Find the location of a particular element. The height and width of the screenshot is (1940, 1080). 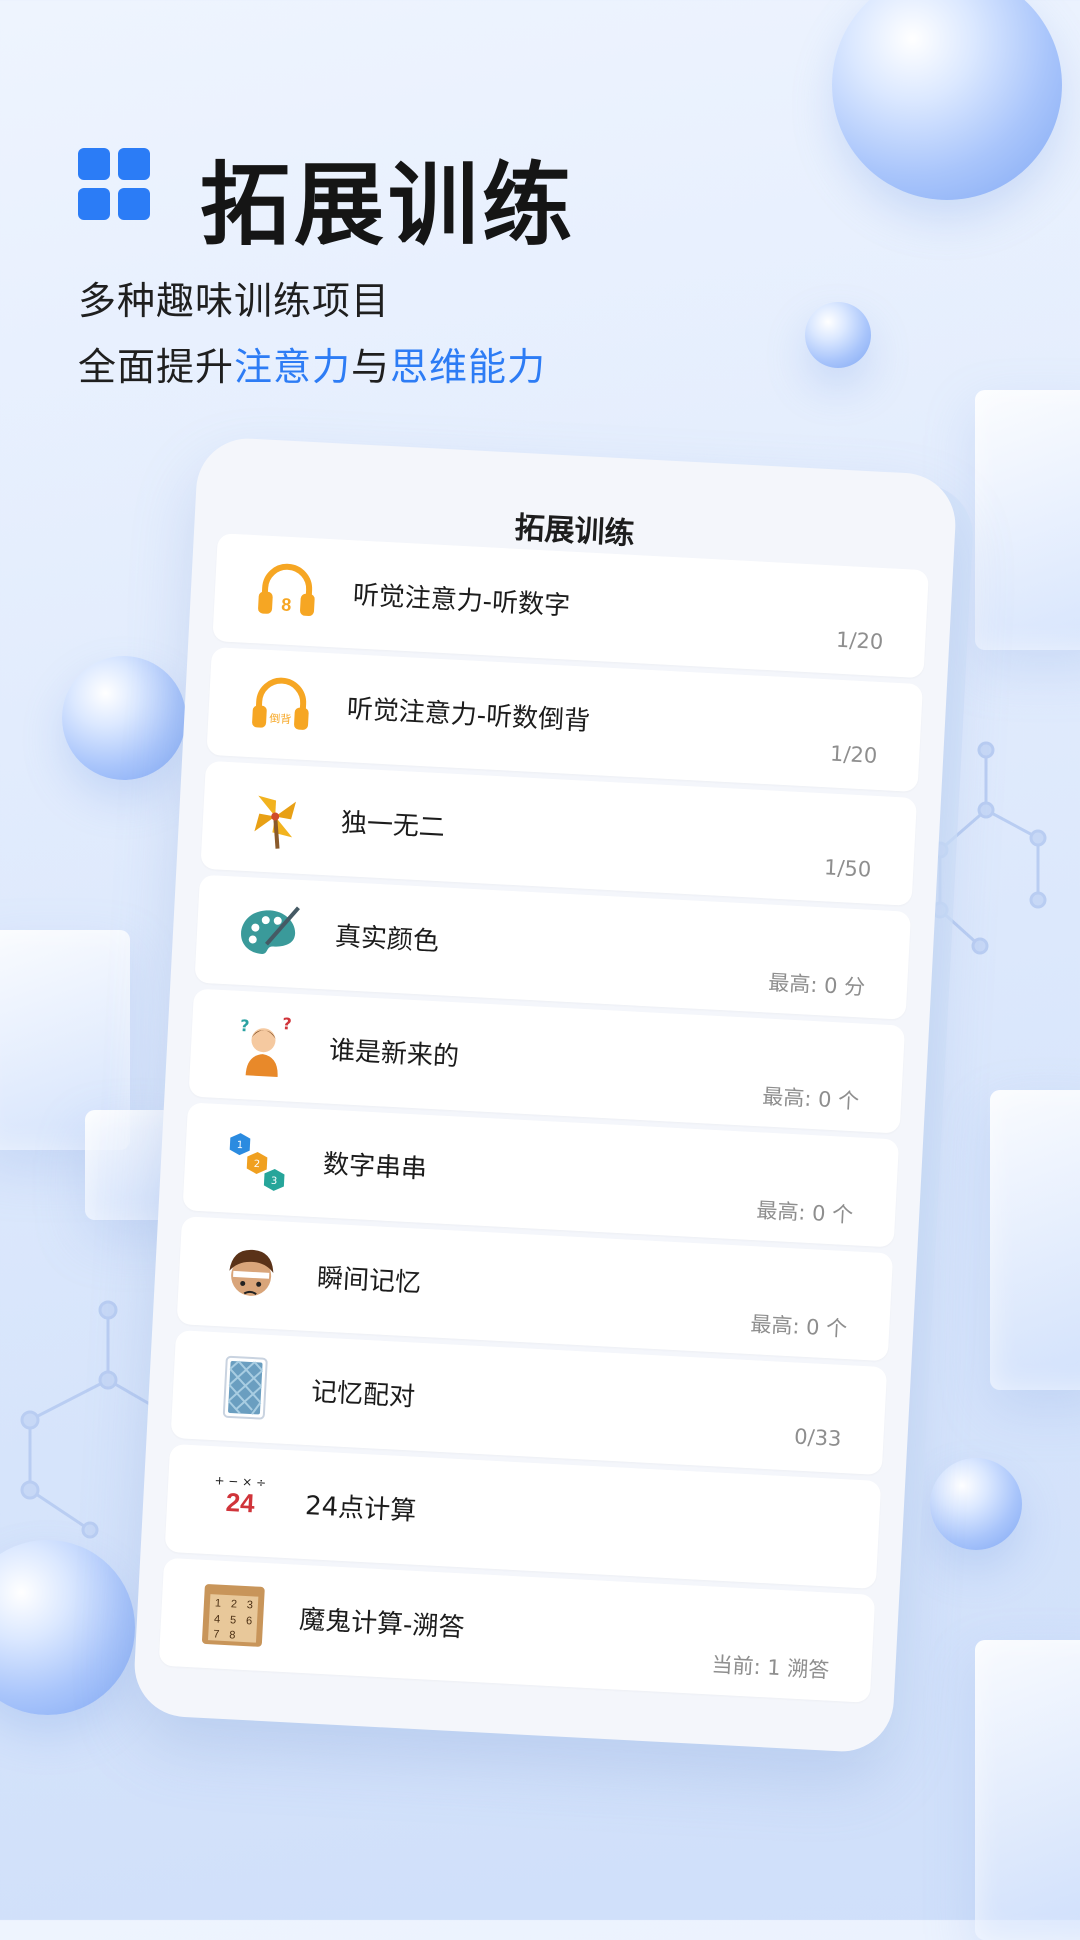

item-label: 魔鬼计算-溯答 is located at coordinates (382, 1624).